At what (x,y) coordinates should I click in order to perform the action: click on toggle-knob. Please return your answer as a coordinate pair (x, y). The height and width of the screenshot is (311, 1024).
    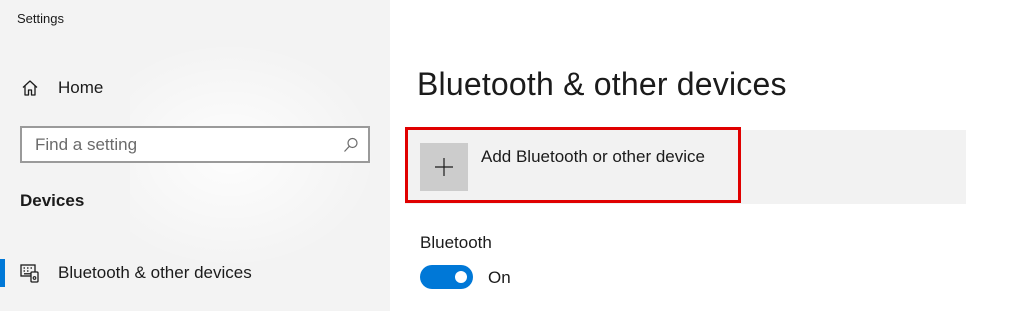
    Looking at the image, I should click on (461, 277).